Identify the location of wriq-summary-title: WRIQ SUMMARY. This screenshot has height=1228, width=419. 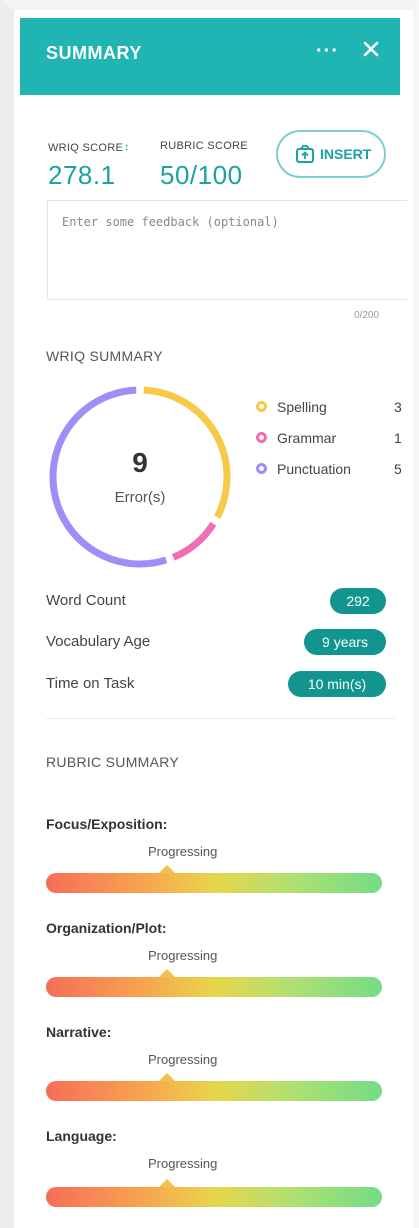
(104, 356).